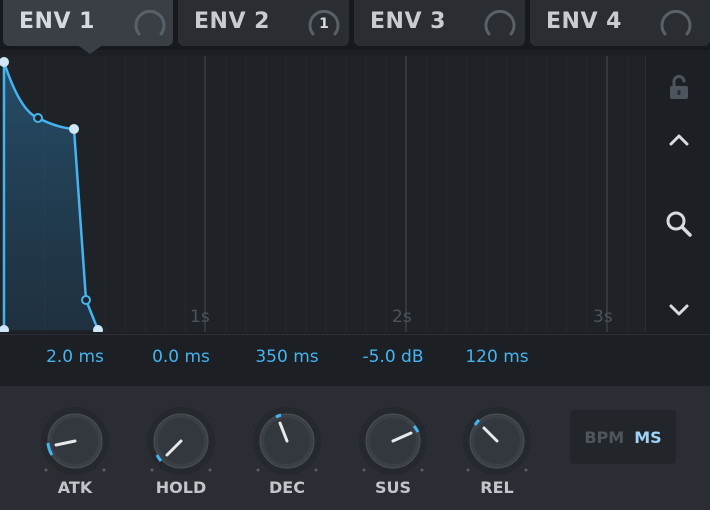 The image size is (710, 510). I want to click on time-mode-toggle: BPM MS, so click(623, 437).